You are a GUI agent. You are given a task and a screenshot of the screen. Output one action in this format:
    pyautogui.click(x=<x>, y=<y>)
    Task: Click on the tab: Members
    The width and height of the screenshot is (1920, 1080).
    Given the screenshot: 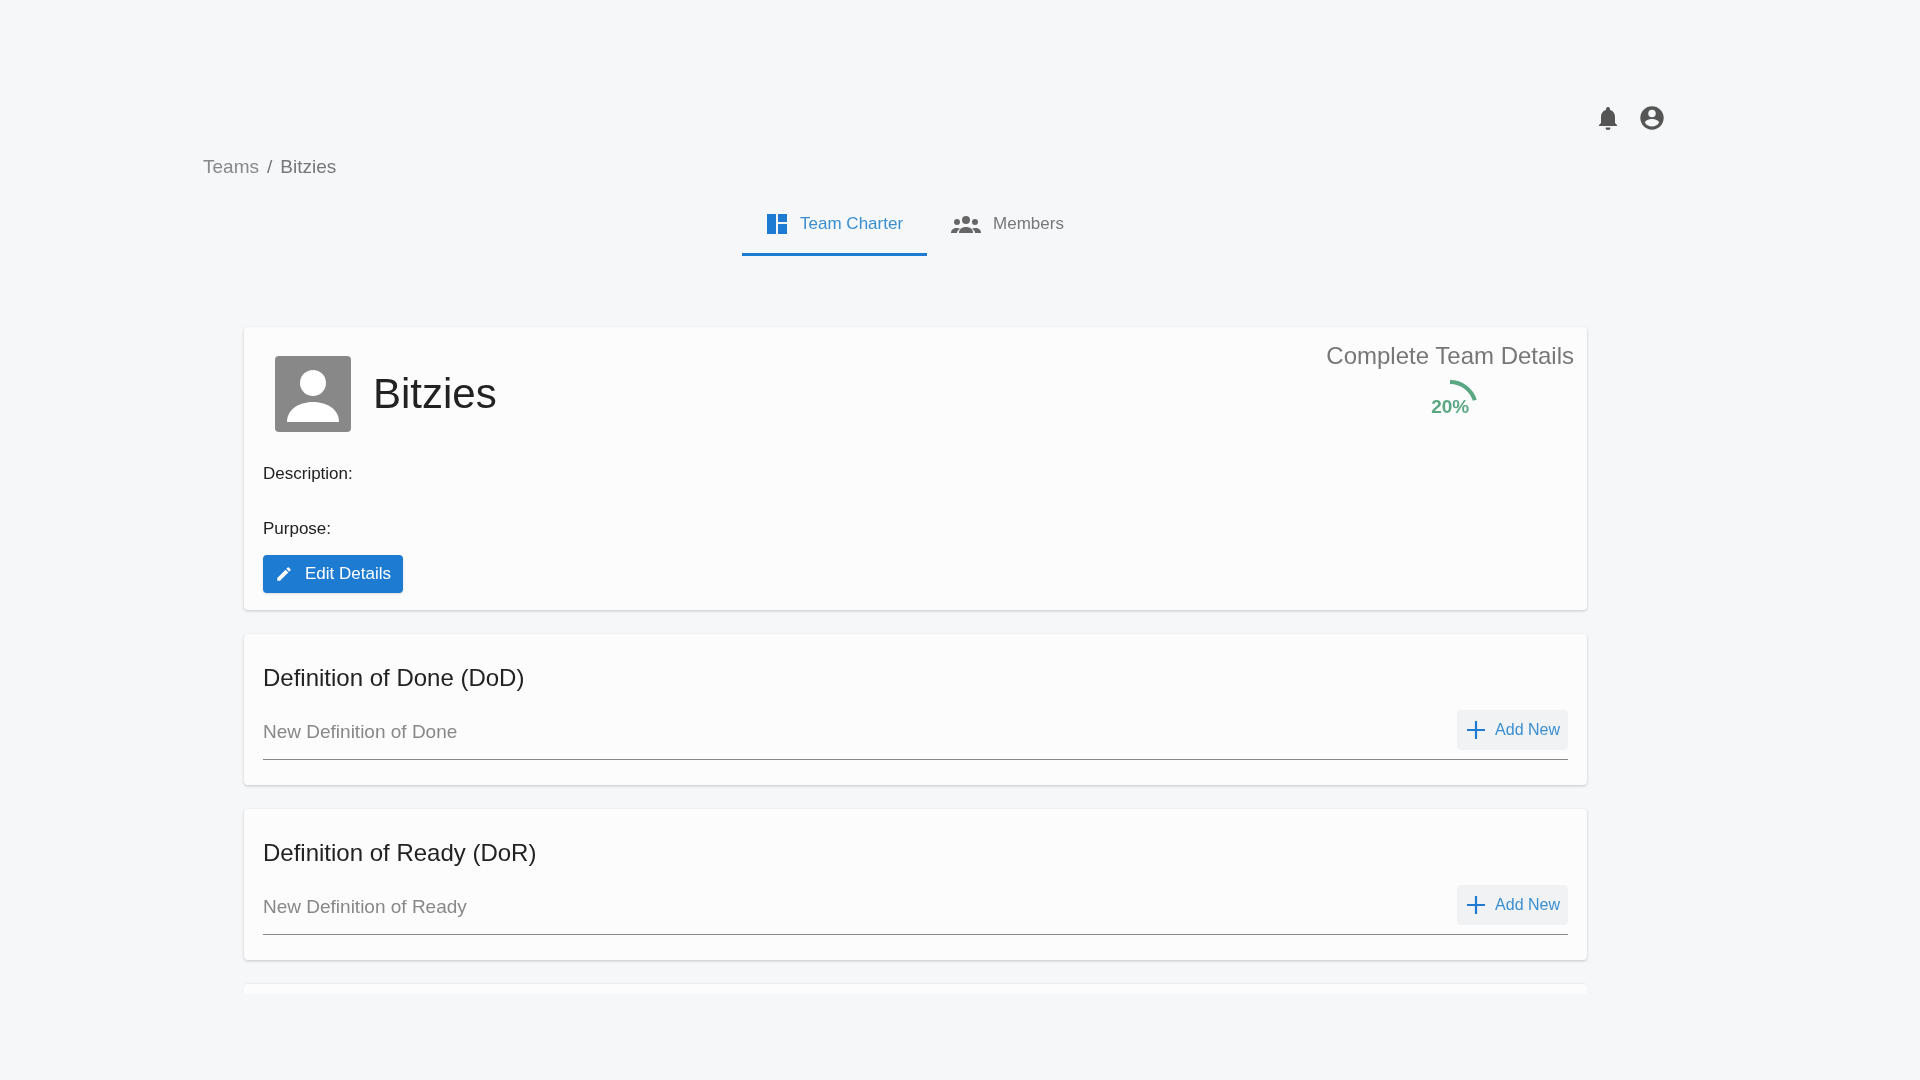 What is the action you would take?
    pyautogui.click(x=1007, y=225)
    